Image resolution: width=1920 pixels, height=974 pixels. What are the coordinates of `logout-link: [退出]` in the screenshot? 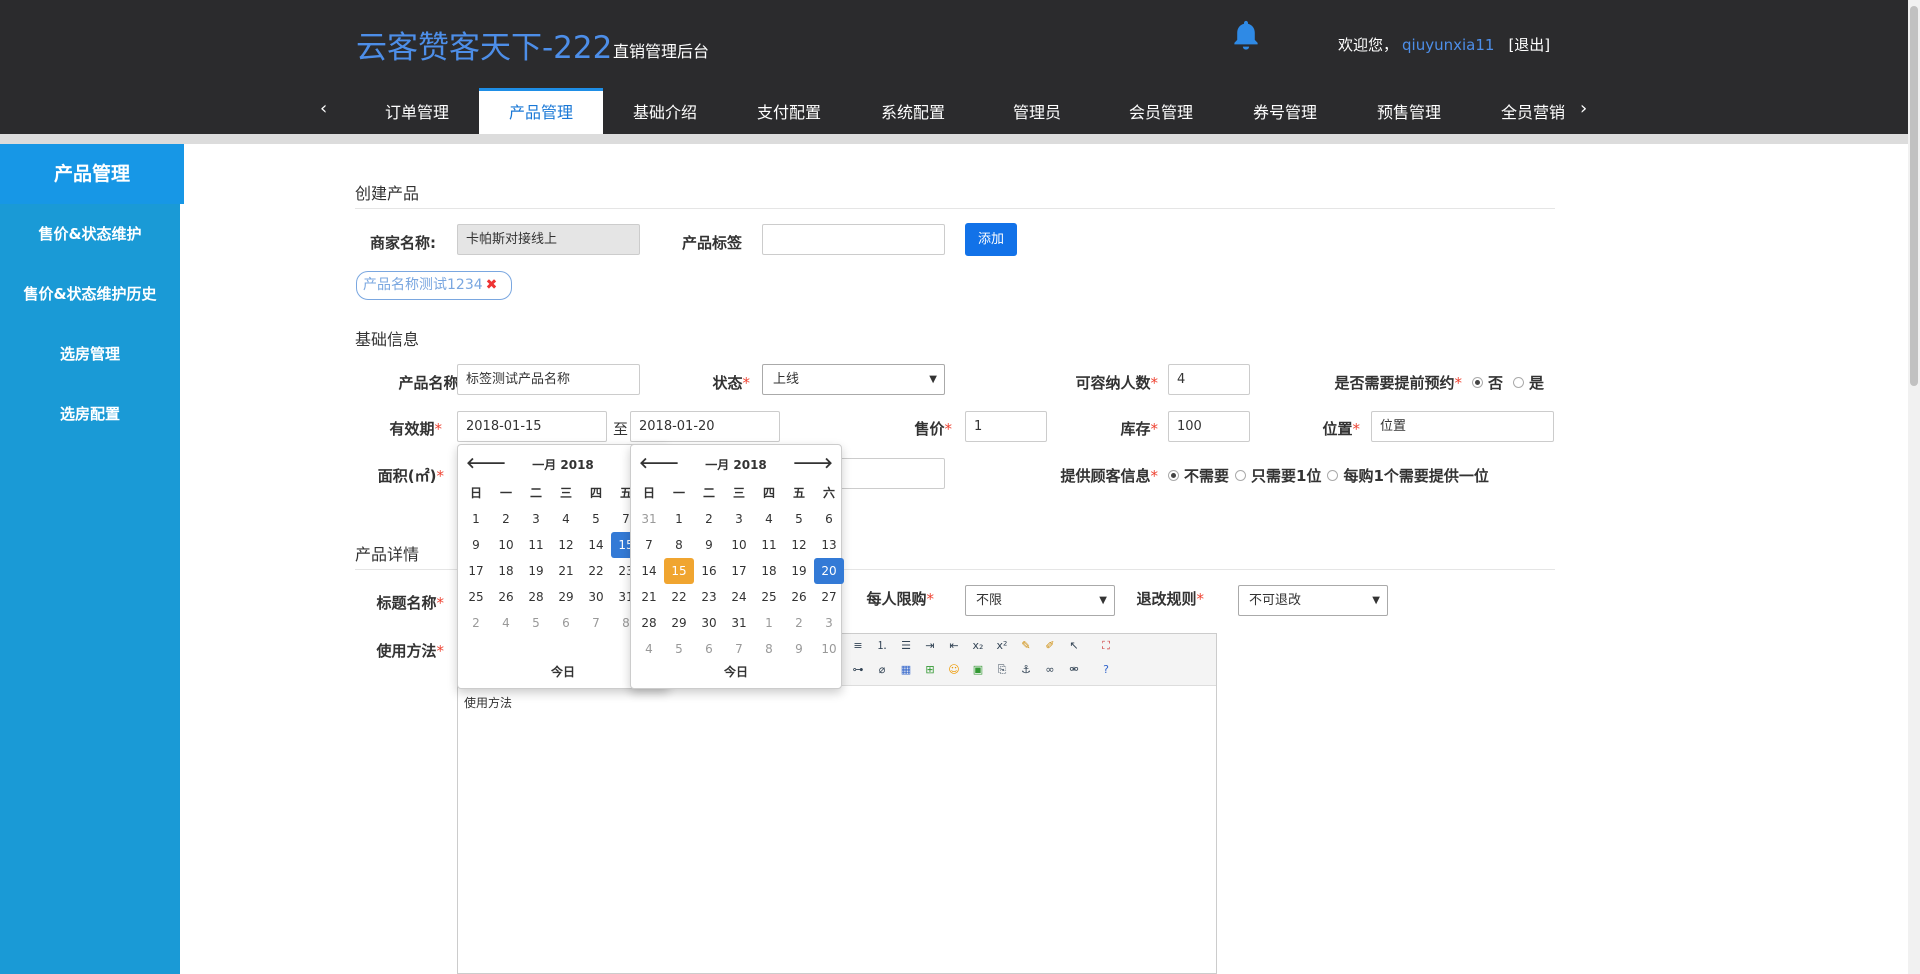 It's located at (1529, 45).